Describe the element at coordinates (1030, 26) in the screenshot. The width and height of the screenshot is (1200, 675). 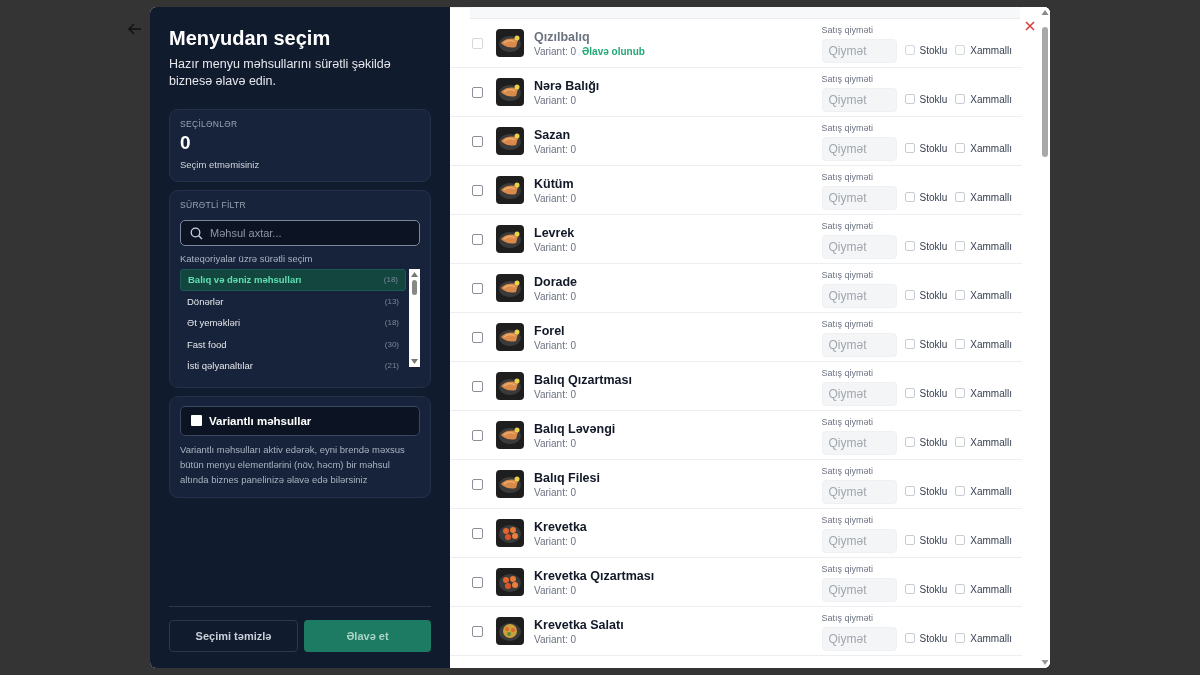
I see `close-icon` at that location.